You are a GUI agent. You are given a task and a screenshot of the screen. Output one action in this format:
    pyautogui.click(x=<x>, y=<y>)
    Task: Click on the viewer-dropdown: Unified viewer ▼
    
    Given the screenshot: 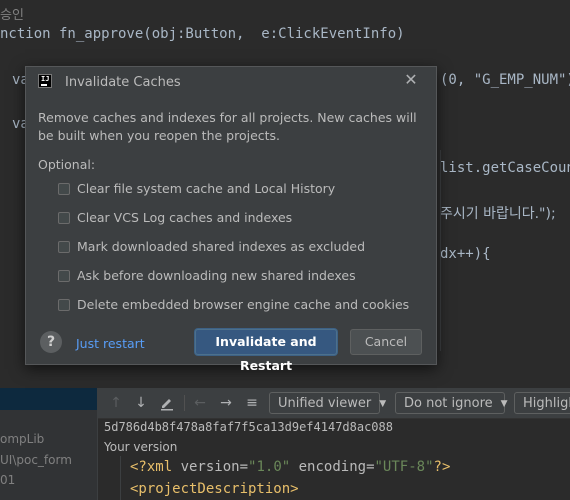 What is the action you would take?
    pyautogui.click(x=327, y=403)
    